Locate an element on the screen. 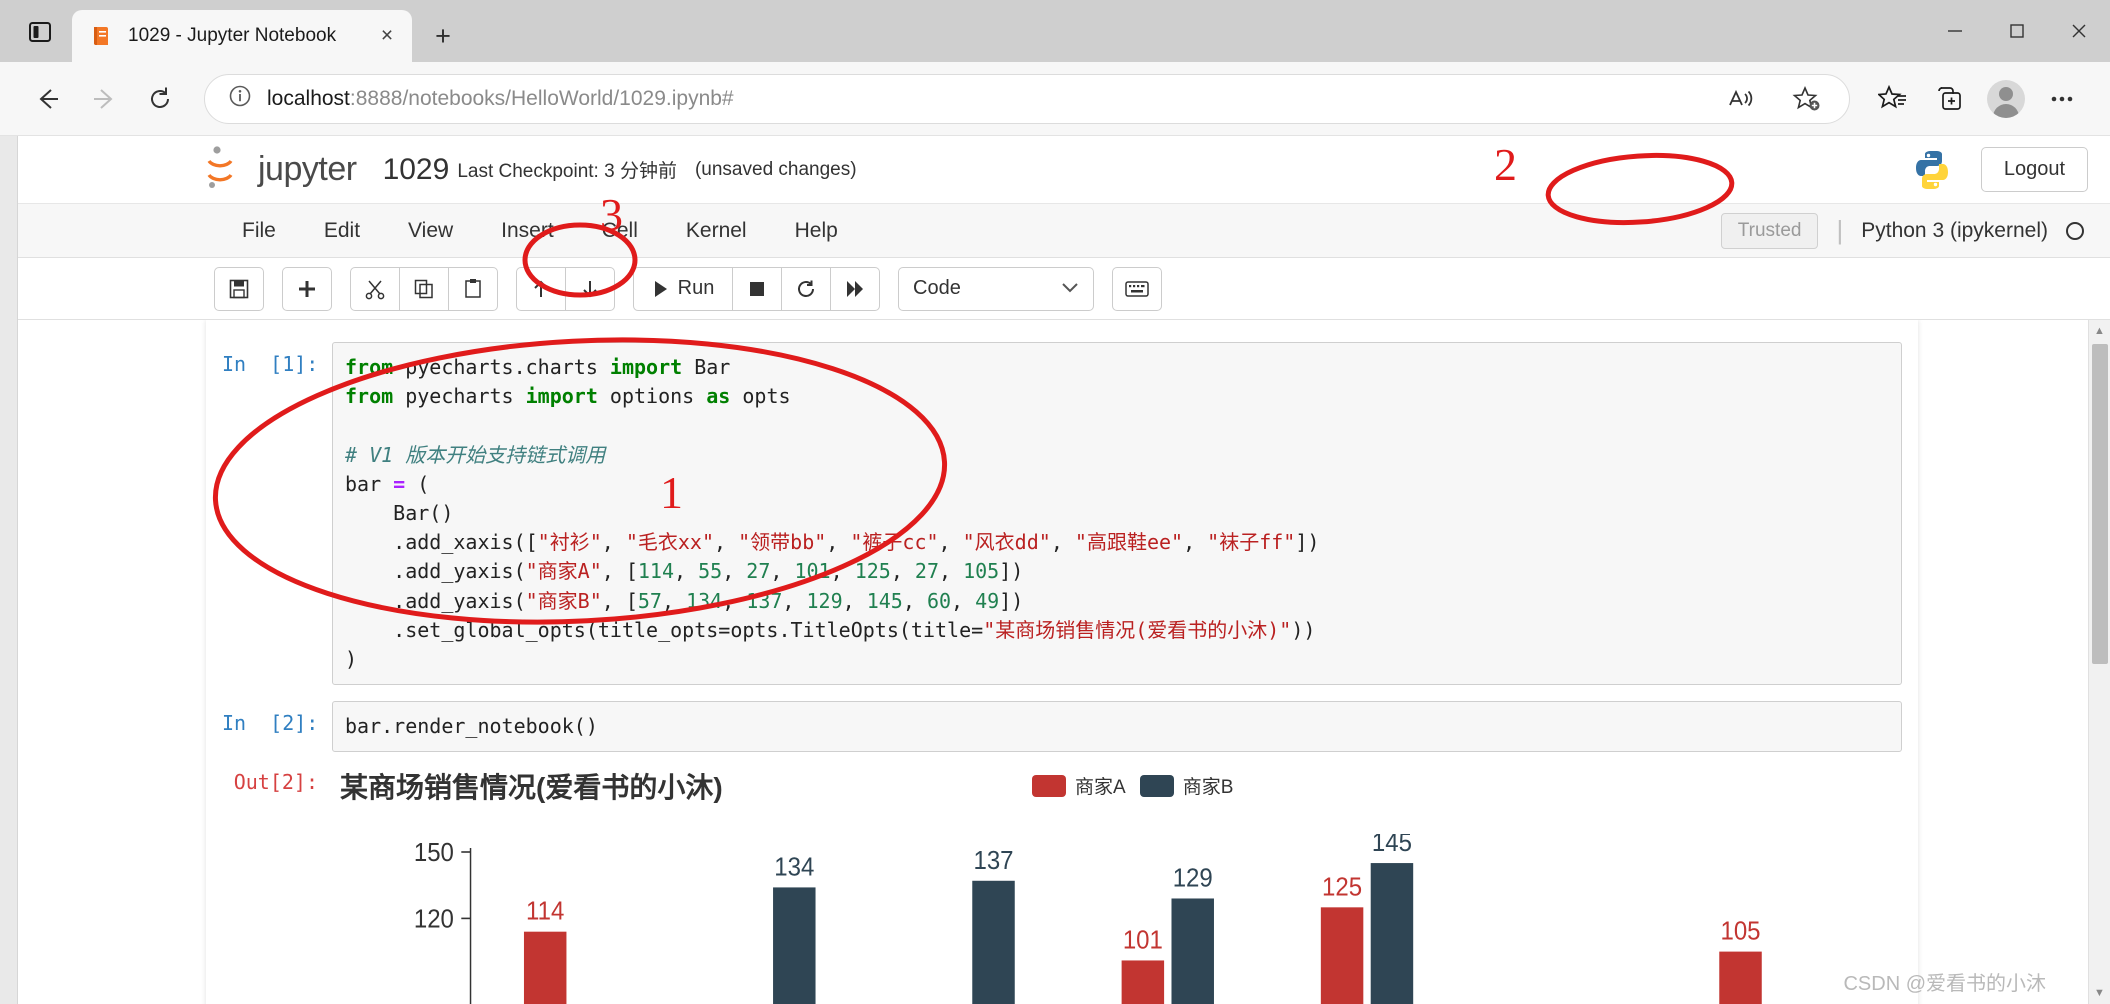 The height and width of the screenshot is (1004, 2110). window-controls is located at coordinates (2017, 31).